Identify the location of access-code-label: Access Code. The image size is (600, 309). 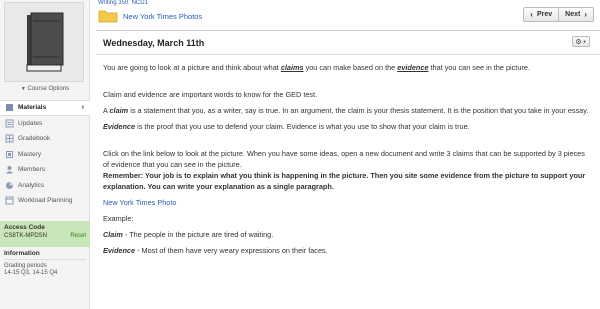
(24, 227).